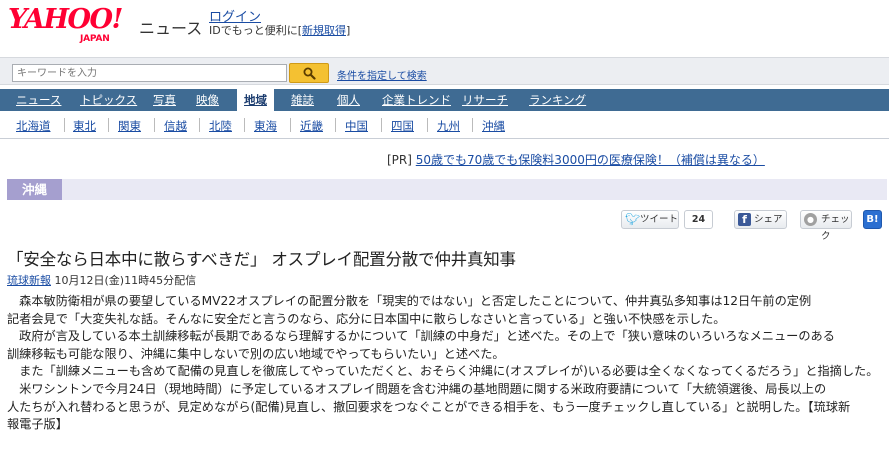  Describe the element at coordinates (348, 100) in the screenshot. I see `nav-personal: 個人` at that location.